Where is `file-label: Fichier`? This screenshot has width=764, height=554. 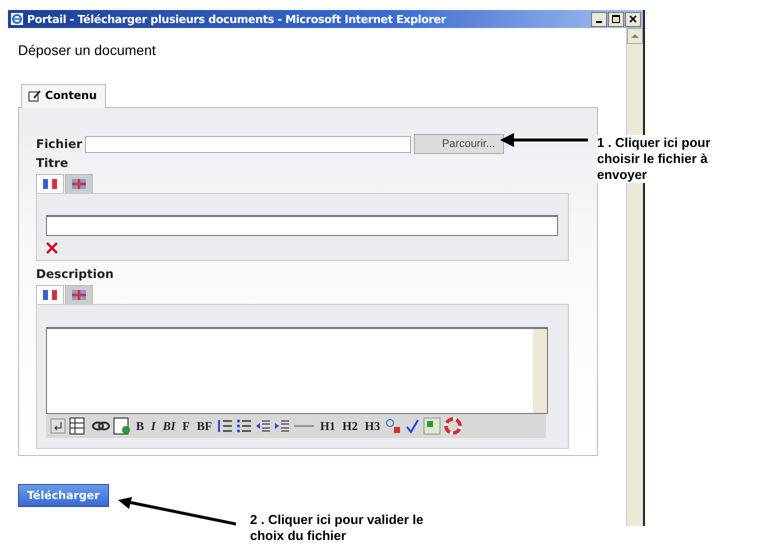
file-label: Fichier is located at coordinates (59, 144).